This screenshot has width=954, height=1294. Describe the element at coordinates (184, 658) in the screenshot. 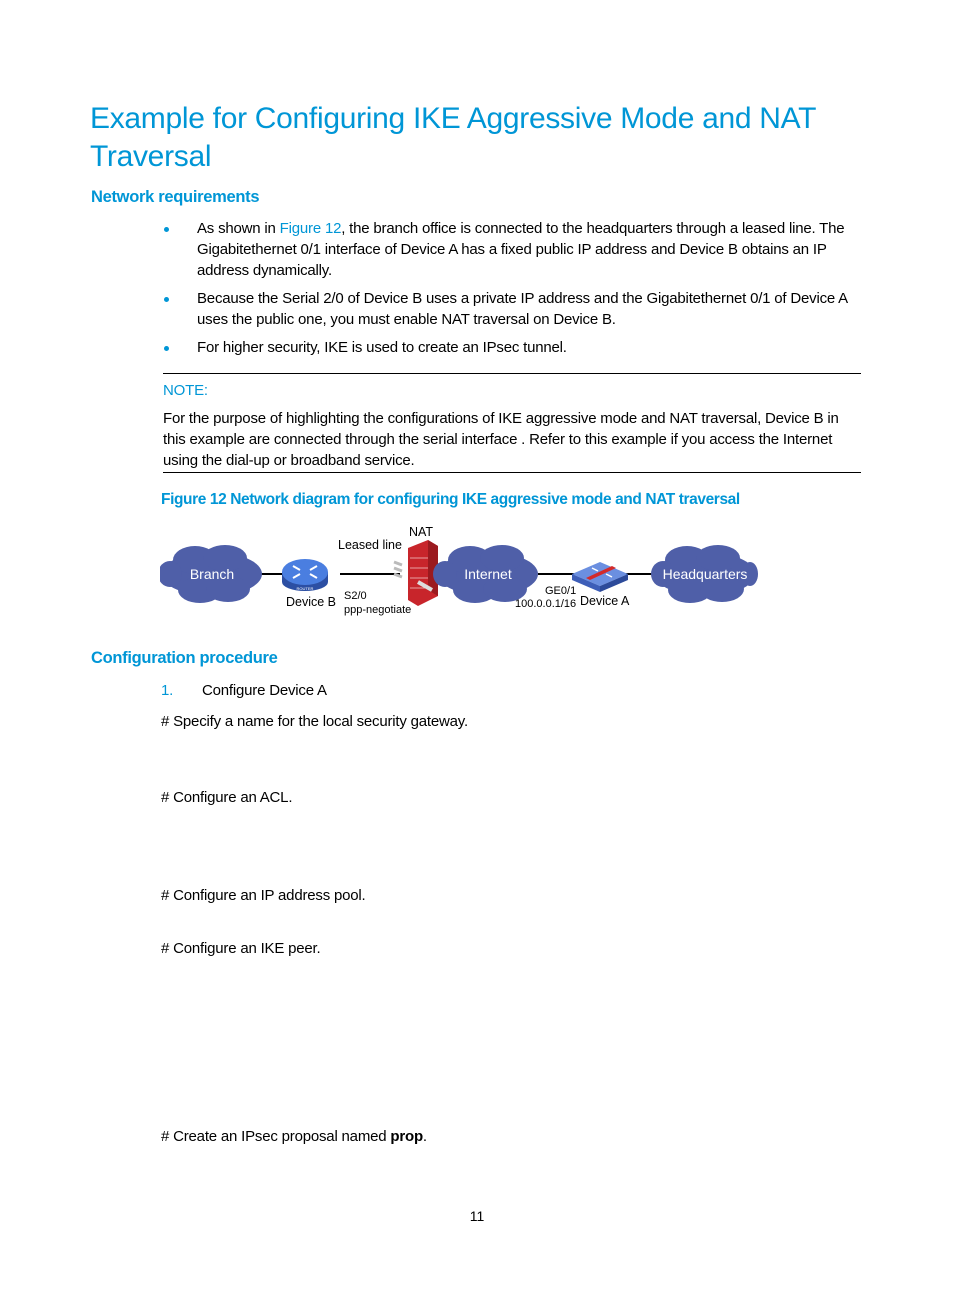

I see `configuration-procedure-heading: Configuration procedure` at that location.